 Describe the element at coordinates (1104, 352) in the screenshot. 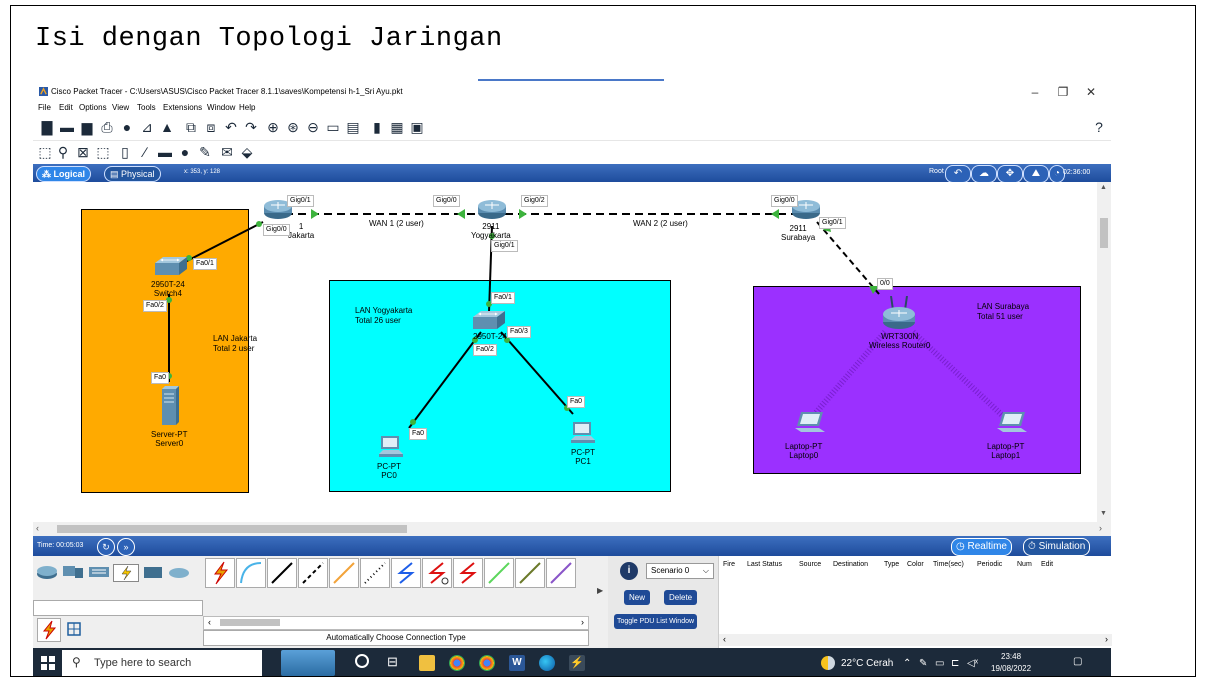

I see `vertical-scrollbar: ▲ ▼` at that location.